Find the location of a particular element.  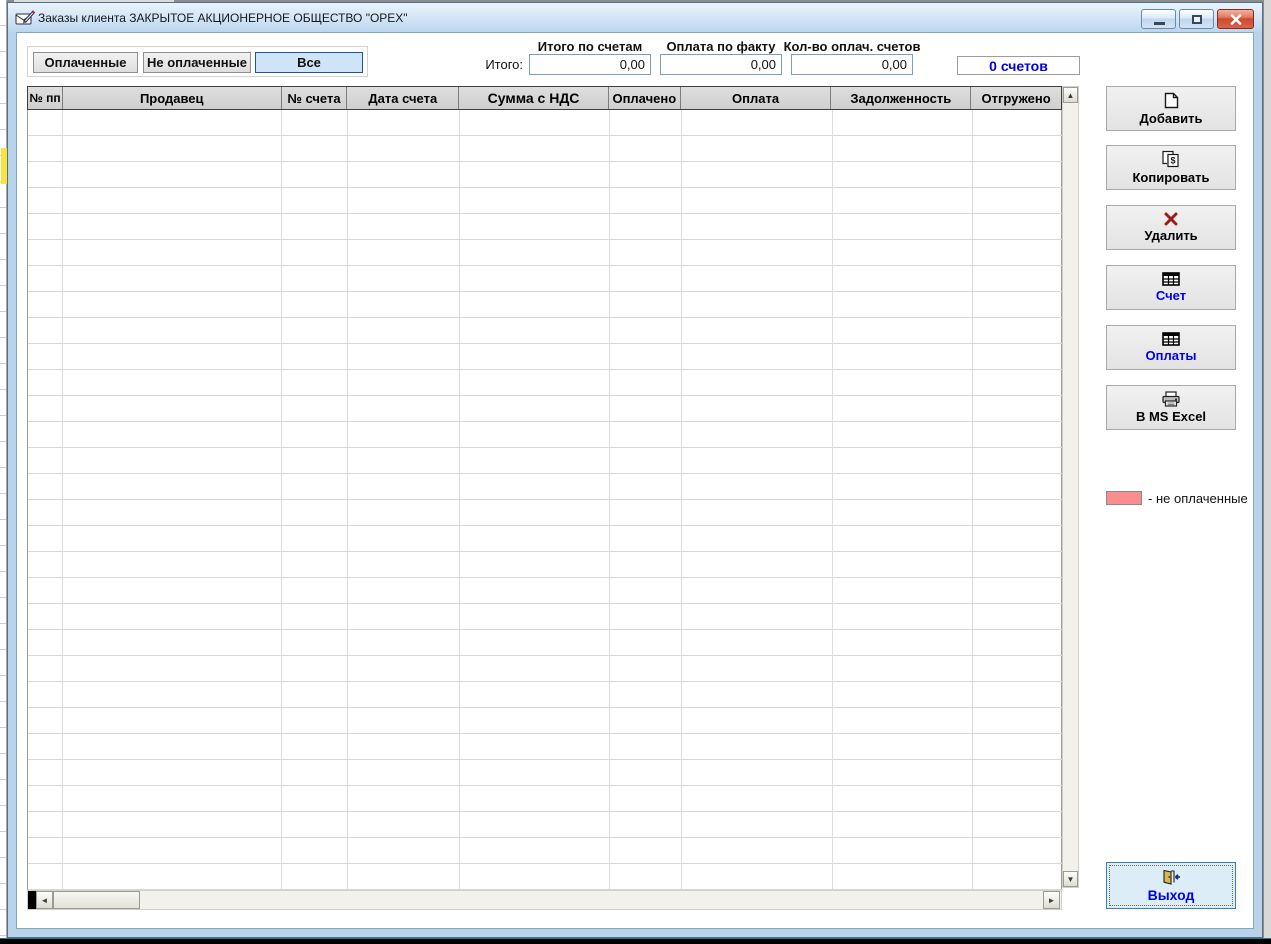

filter-unpaid-button: Не оплаченные is located at coordinates (197, 62).